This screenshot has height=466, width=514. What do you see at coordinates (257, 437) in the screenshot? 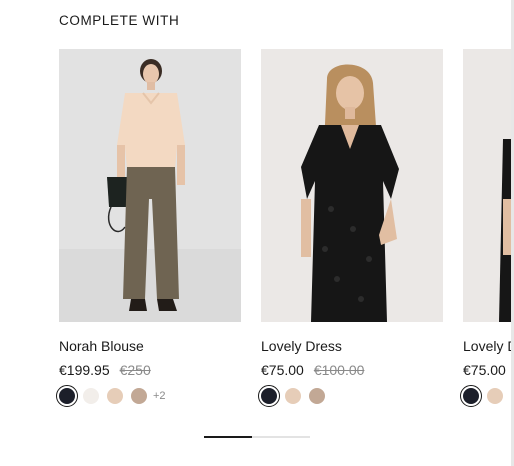
I see `carousel-progress` at bounding box center [257, 437].